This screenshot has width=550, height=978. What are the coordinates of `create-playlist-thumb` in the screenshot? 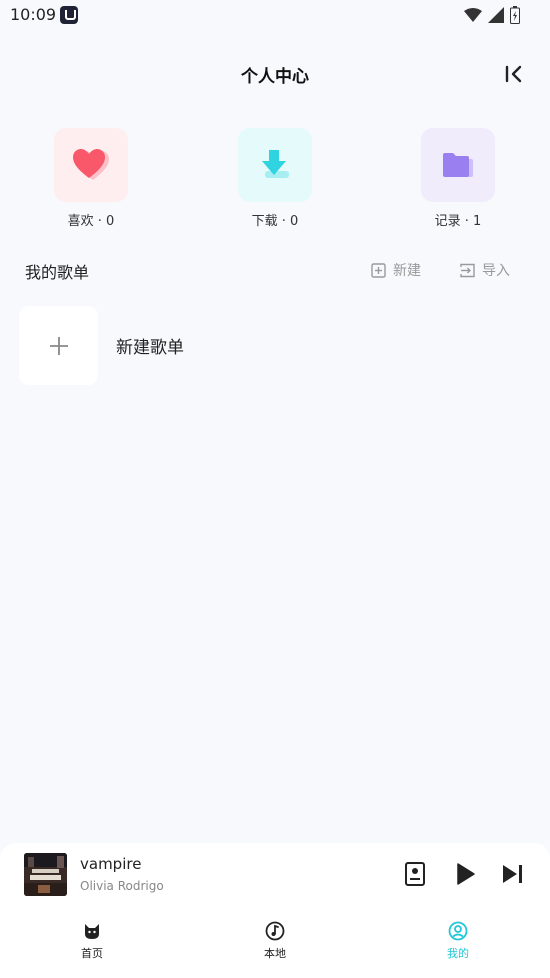 It's located at (58, 345).